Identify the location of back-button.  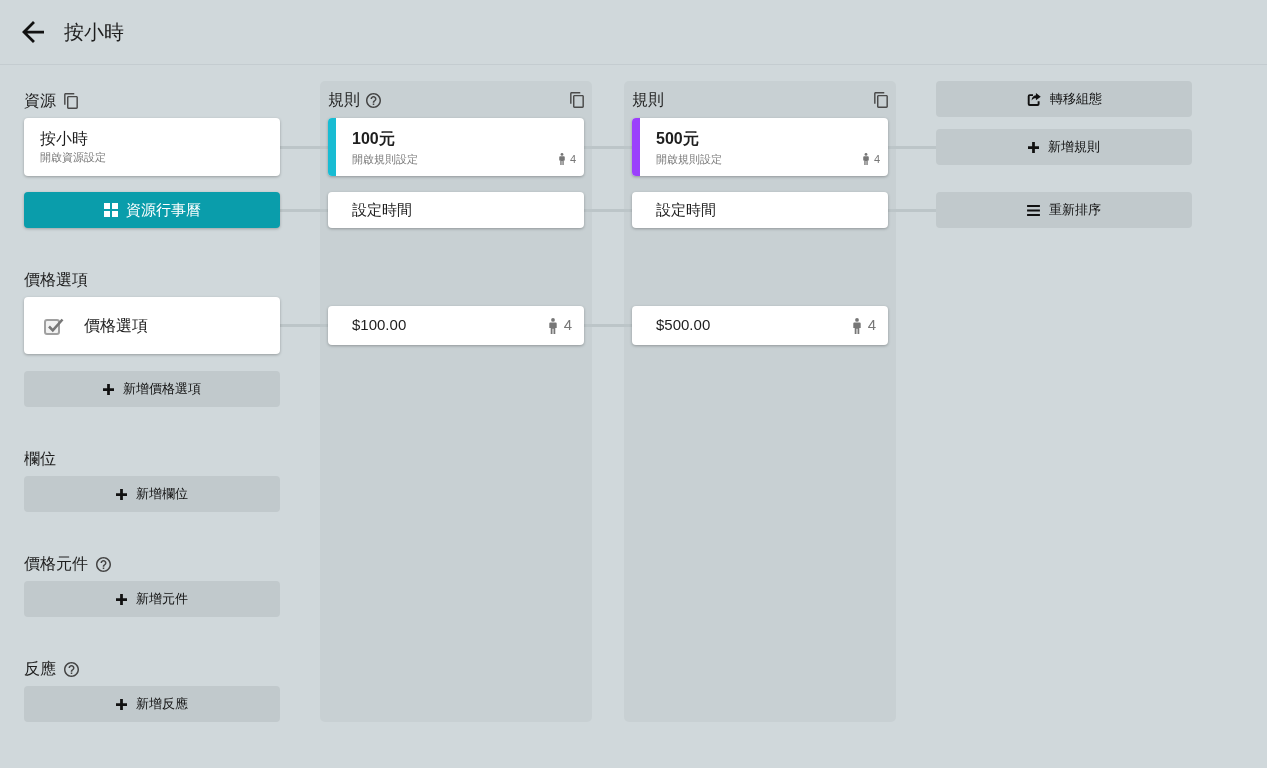
(33, 32).